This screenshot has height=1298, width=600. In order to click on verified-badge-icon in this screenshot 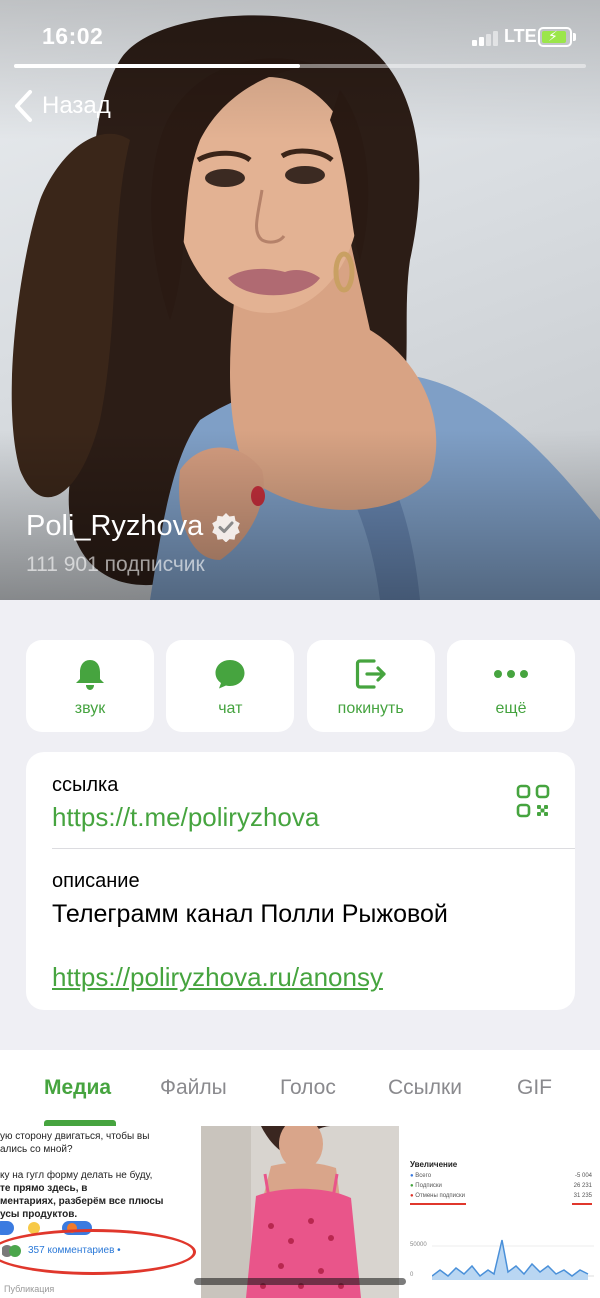, I will do `click(226, 527)`.